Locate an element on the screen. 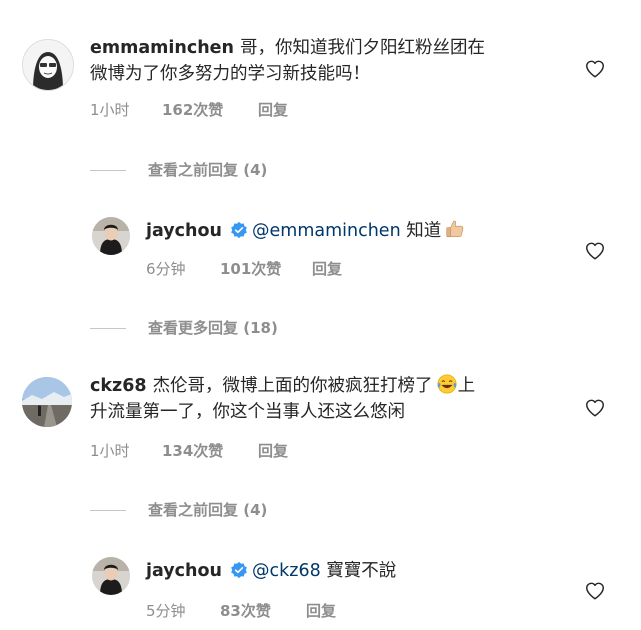 The height and width of the screenshot is (630, 641). comment-body-line2: 微博为了你多努力的学习新技能吗！ is located at coordinates (230, 74).